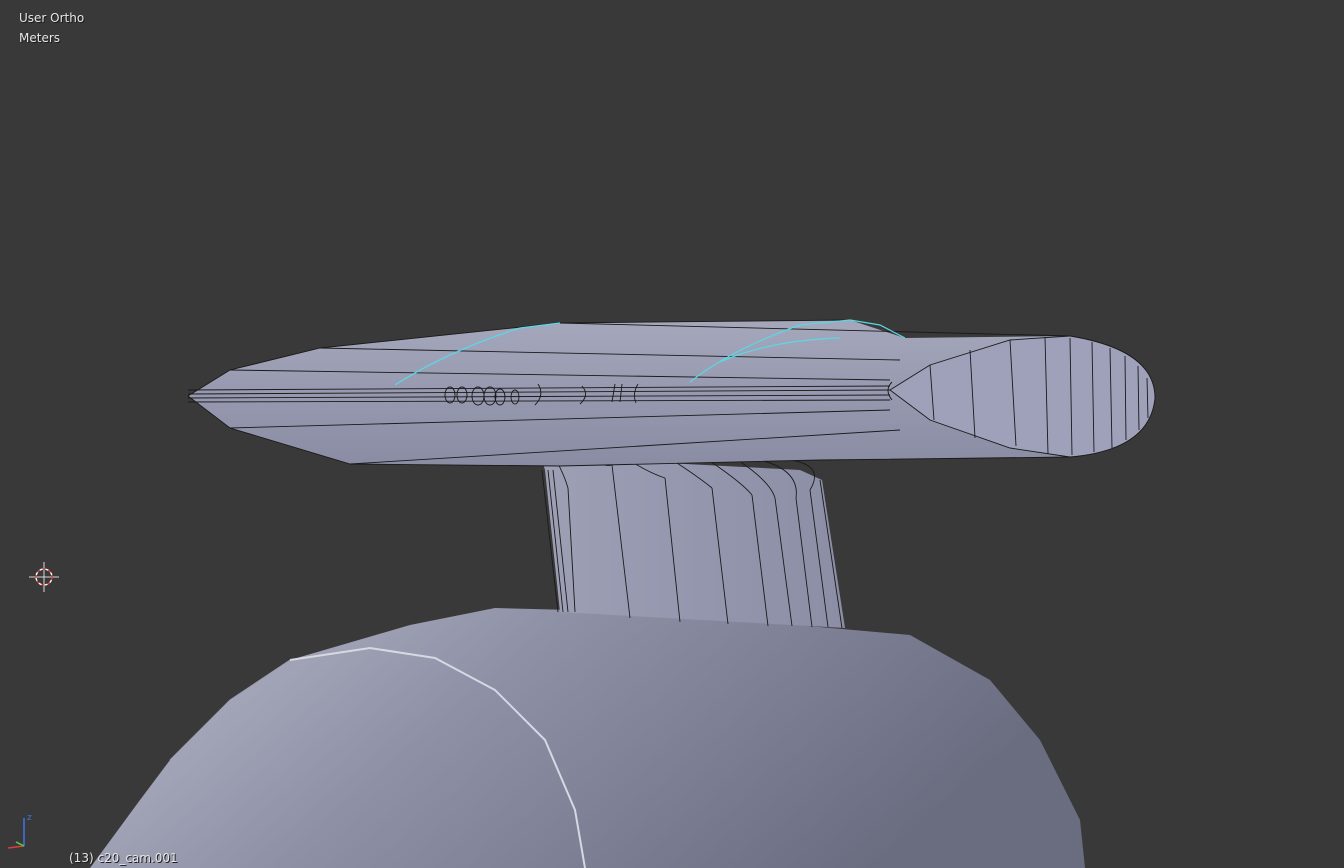 The width and height of the screenshot is (1344, 868). I want to click on bar-mesh, so click(671, 393).